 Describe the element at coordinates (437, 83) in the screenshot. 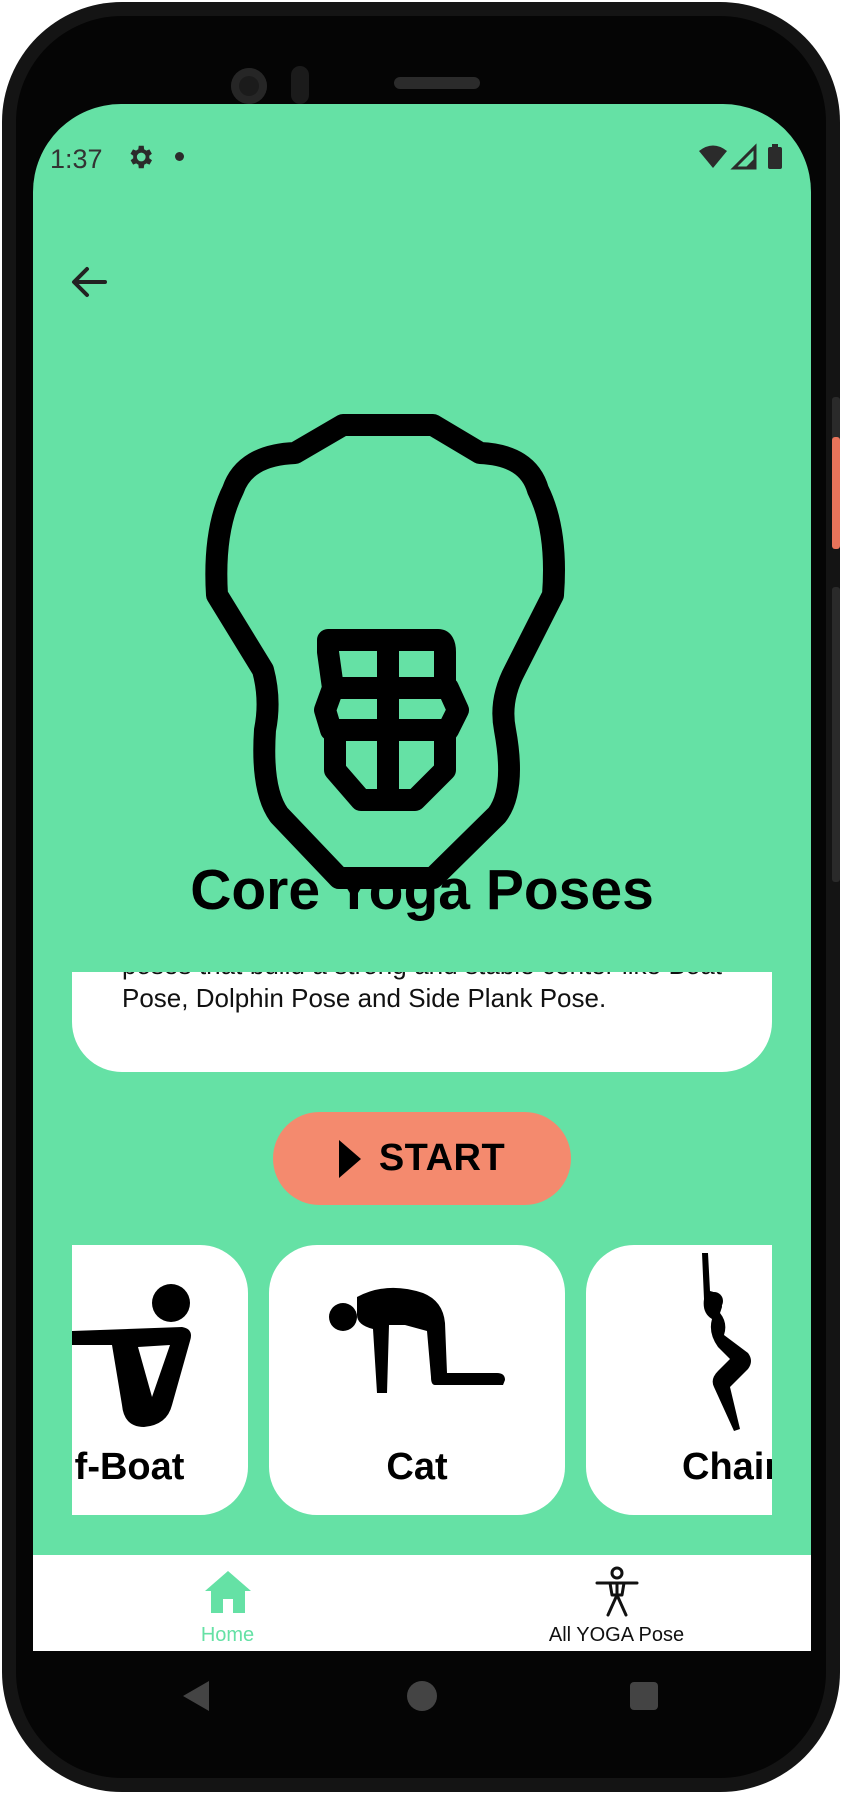

I see `earpiece-speaker` at that location.